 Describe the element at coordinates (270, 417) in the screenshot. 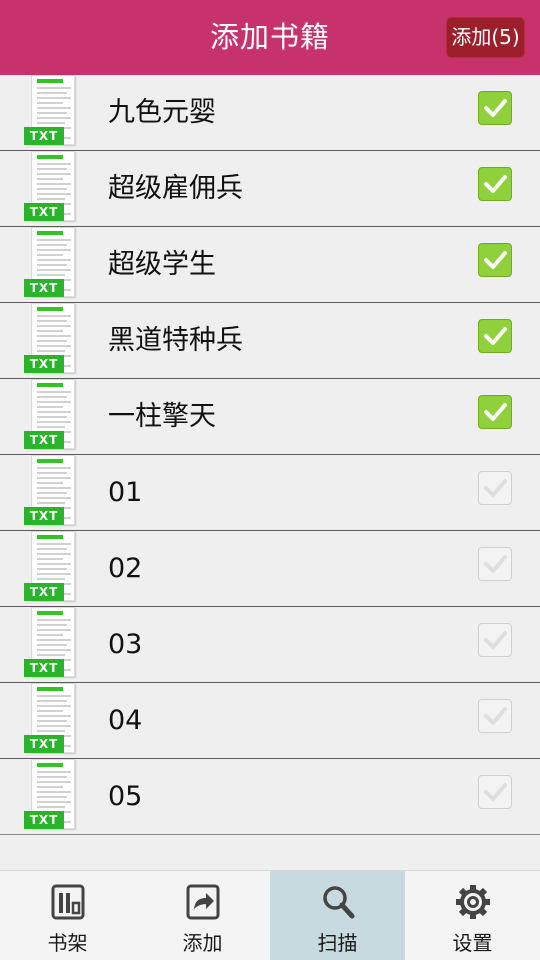

I see `book-row: TXT 一柱擎天` at that location.